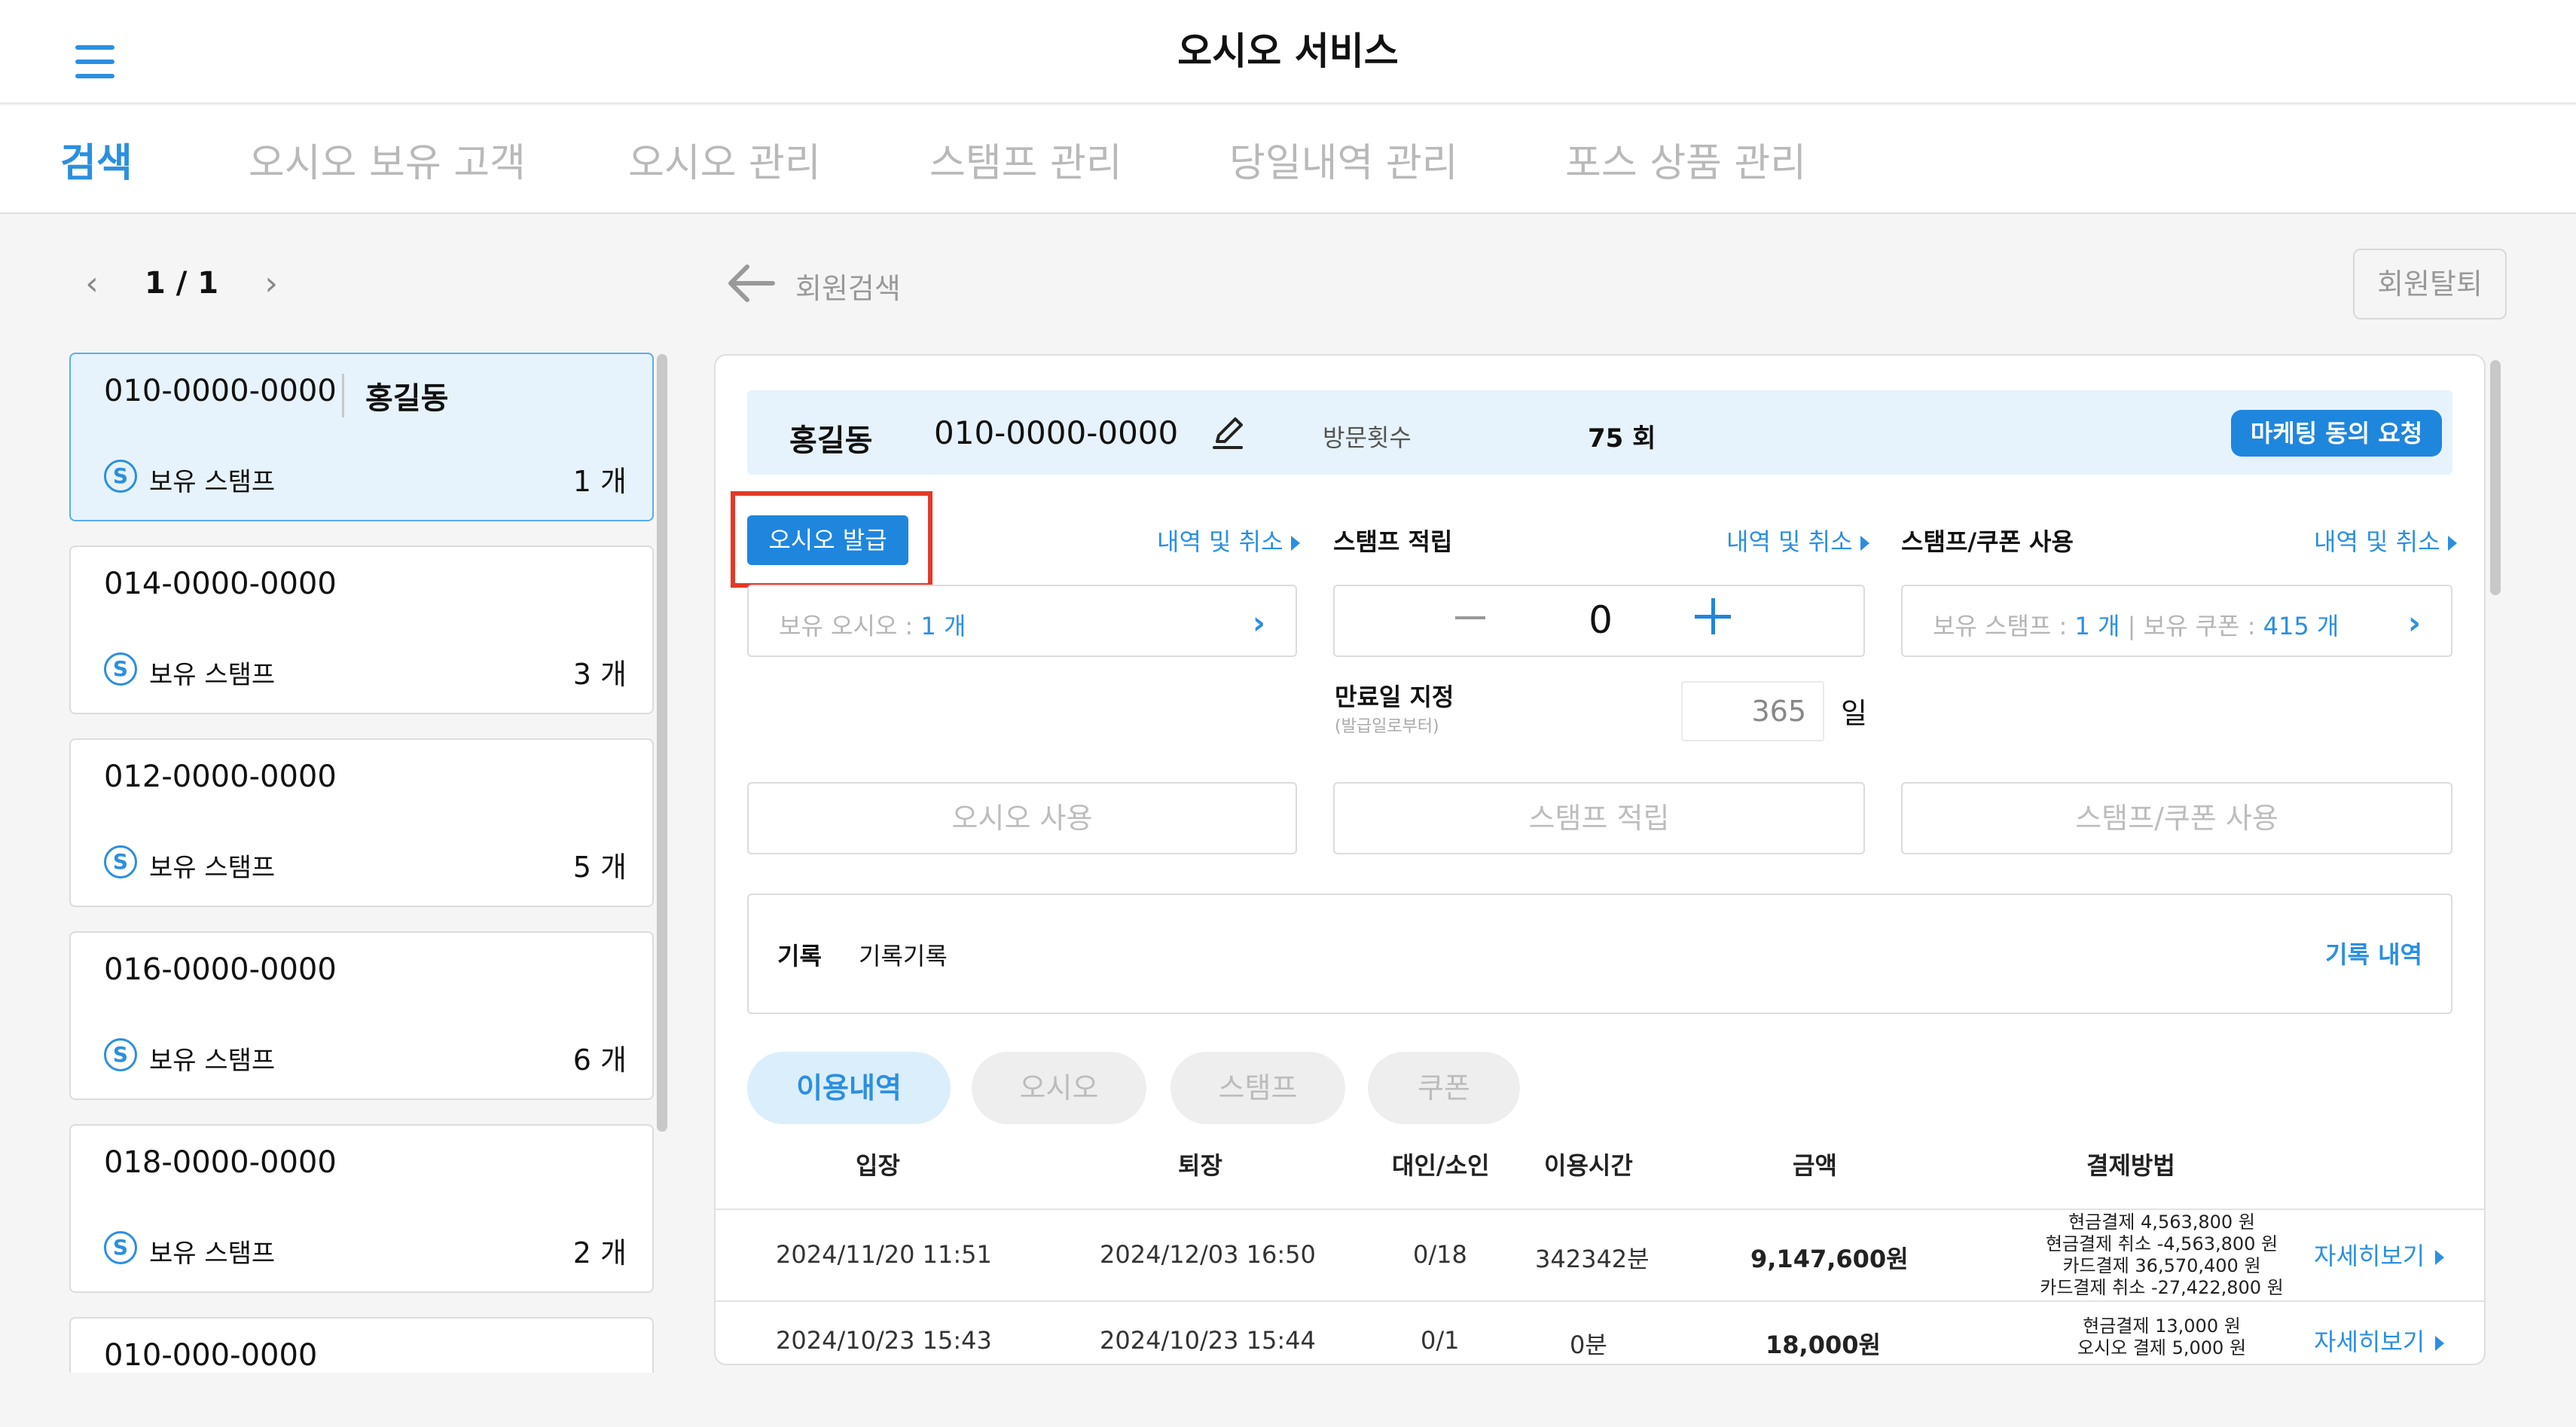 This screenshot has height=1427, width=2576. I want to click on cell-duration: 342342분, so click(1592, 1259).